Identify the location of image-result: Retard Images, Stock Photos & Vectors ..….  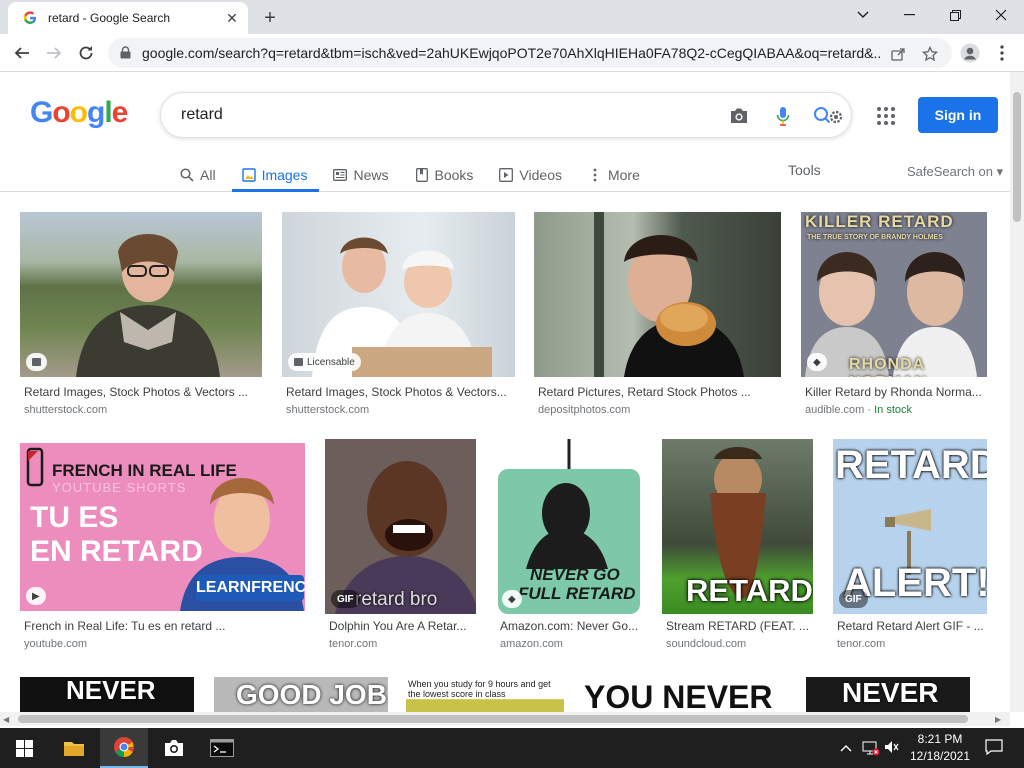
(141, 317).